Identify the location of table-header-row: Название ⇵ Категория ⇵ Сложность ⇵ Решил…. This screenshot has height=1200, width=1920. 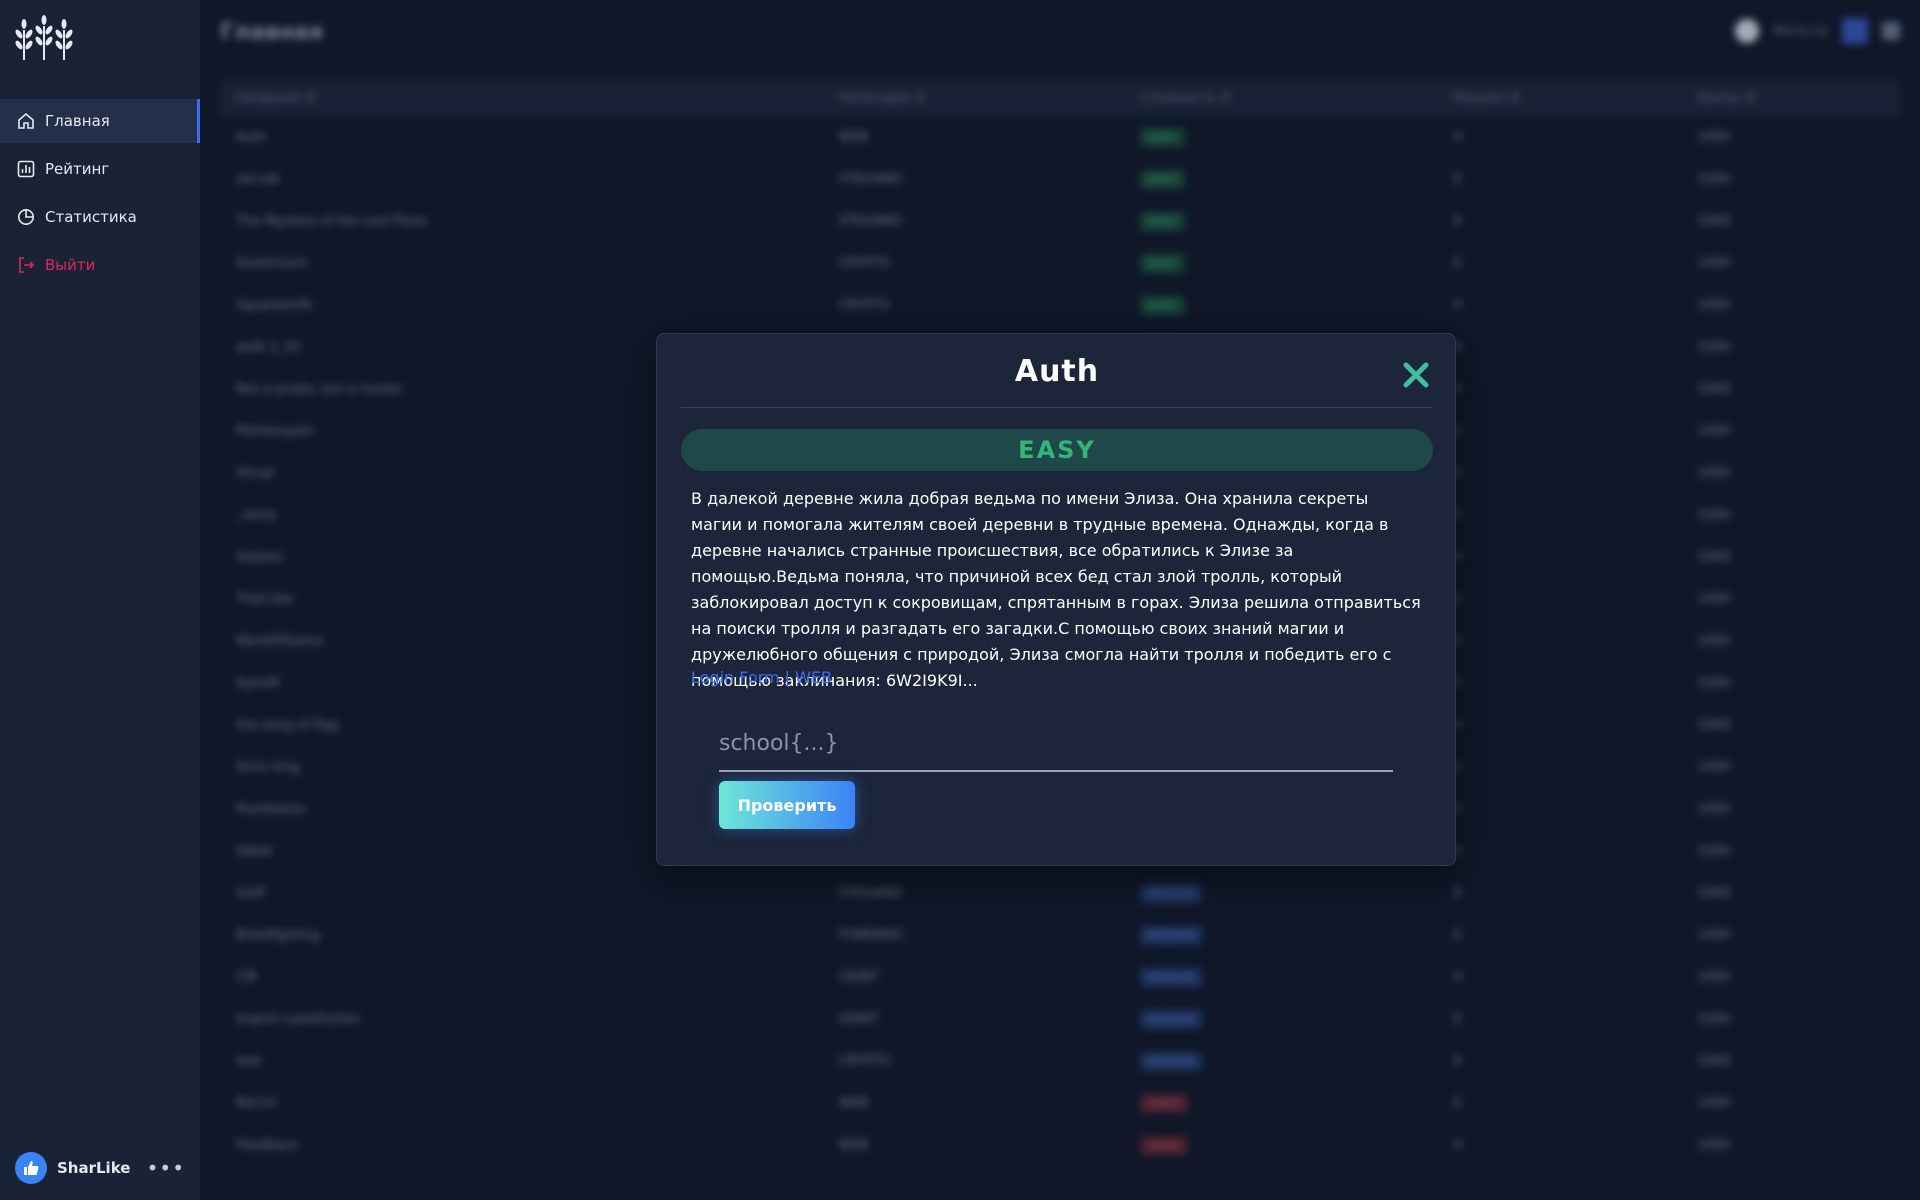
(1060, 98).